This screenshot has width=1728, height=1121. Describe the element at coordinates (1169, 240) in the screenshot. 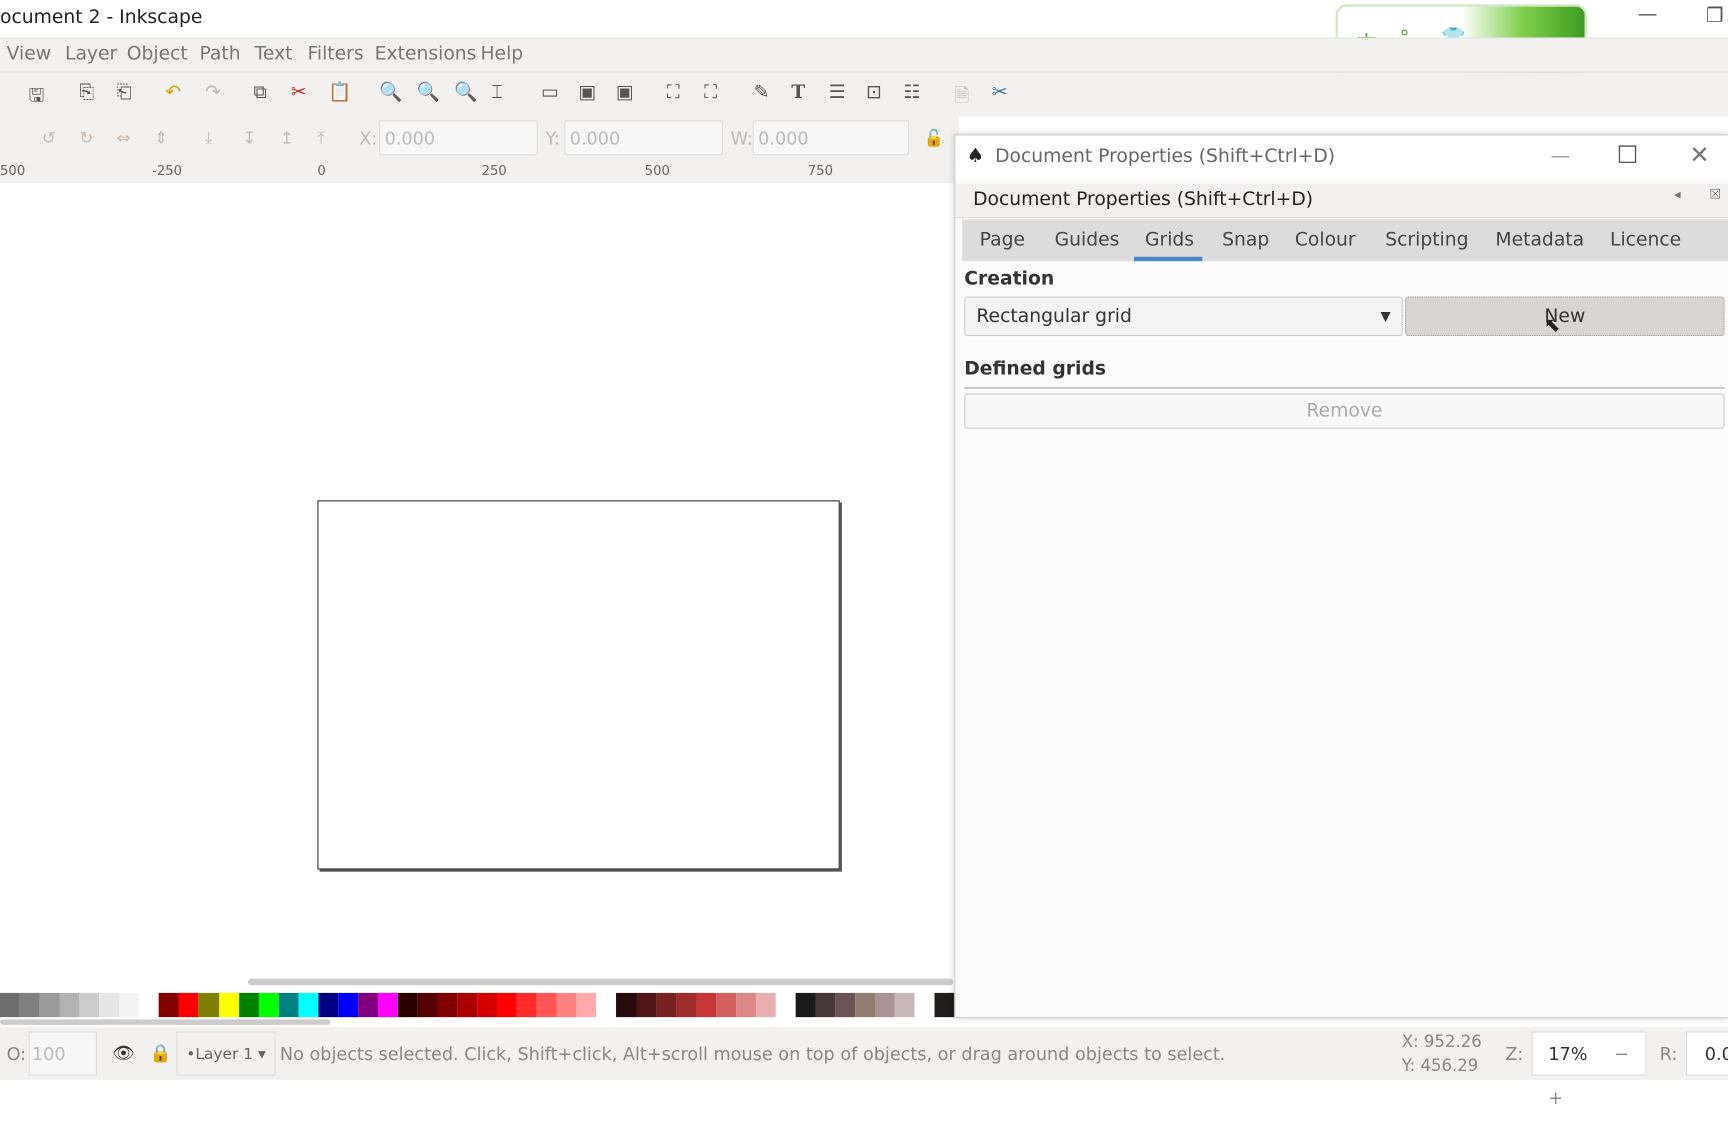

I see `tab-grids: Grids` at that location.